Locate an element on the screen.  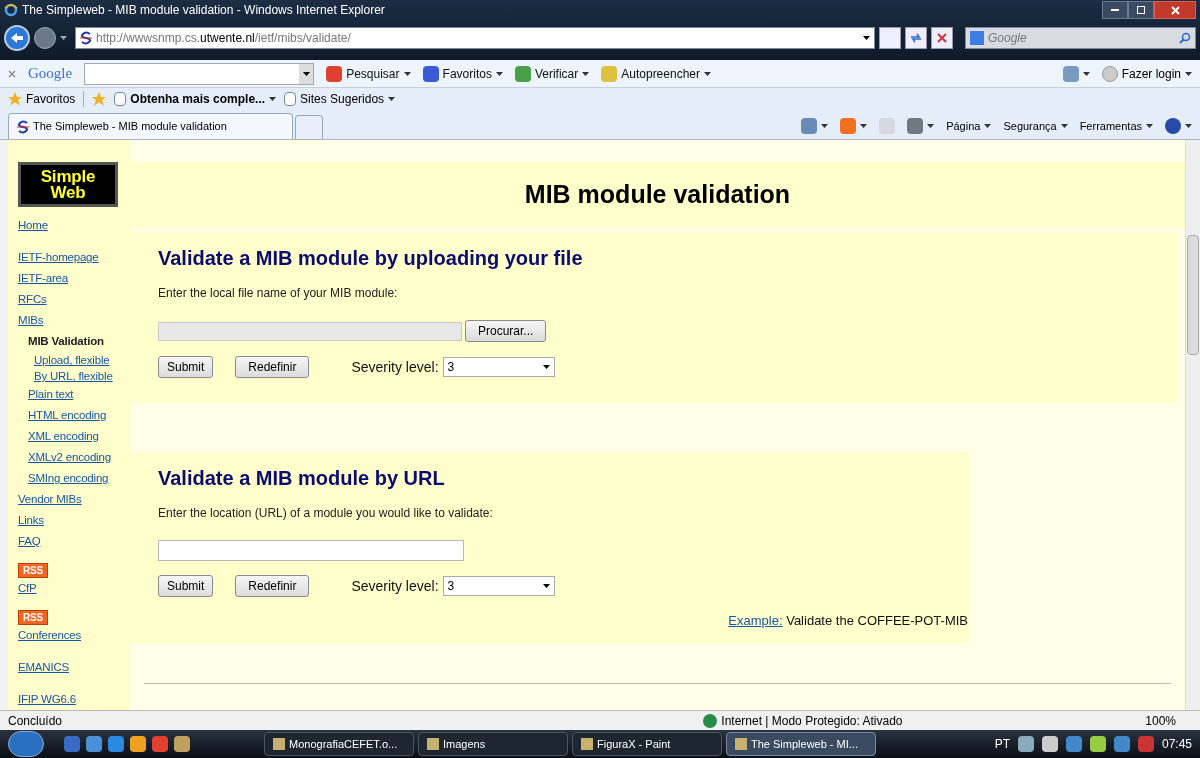
sidebar-link: IETF-area is located at coordinates (43, 278).